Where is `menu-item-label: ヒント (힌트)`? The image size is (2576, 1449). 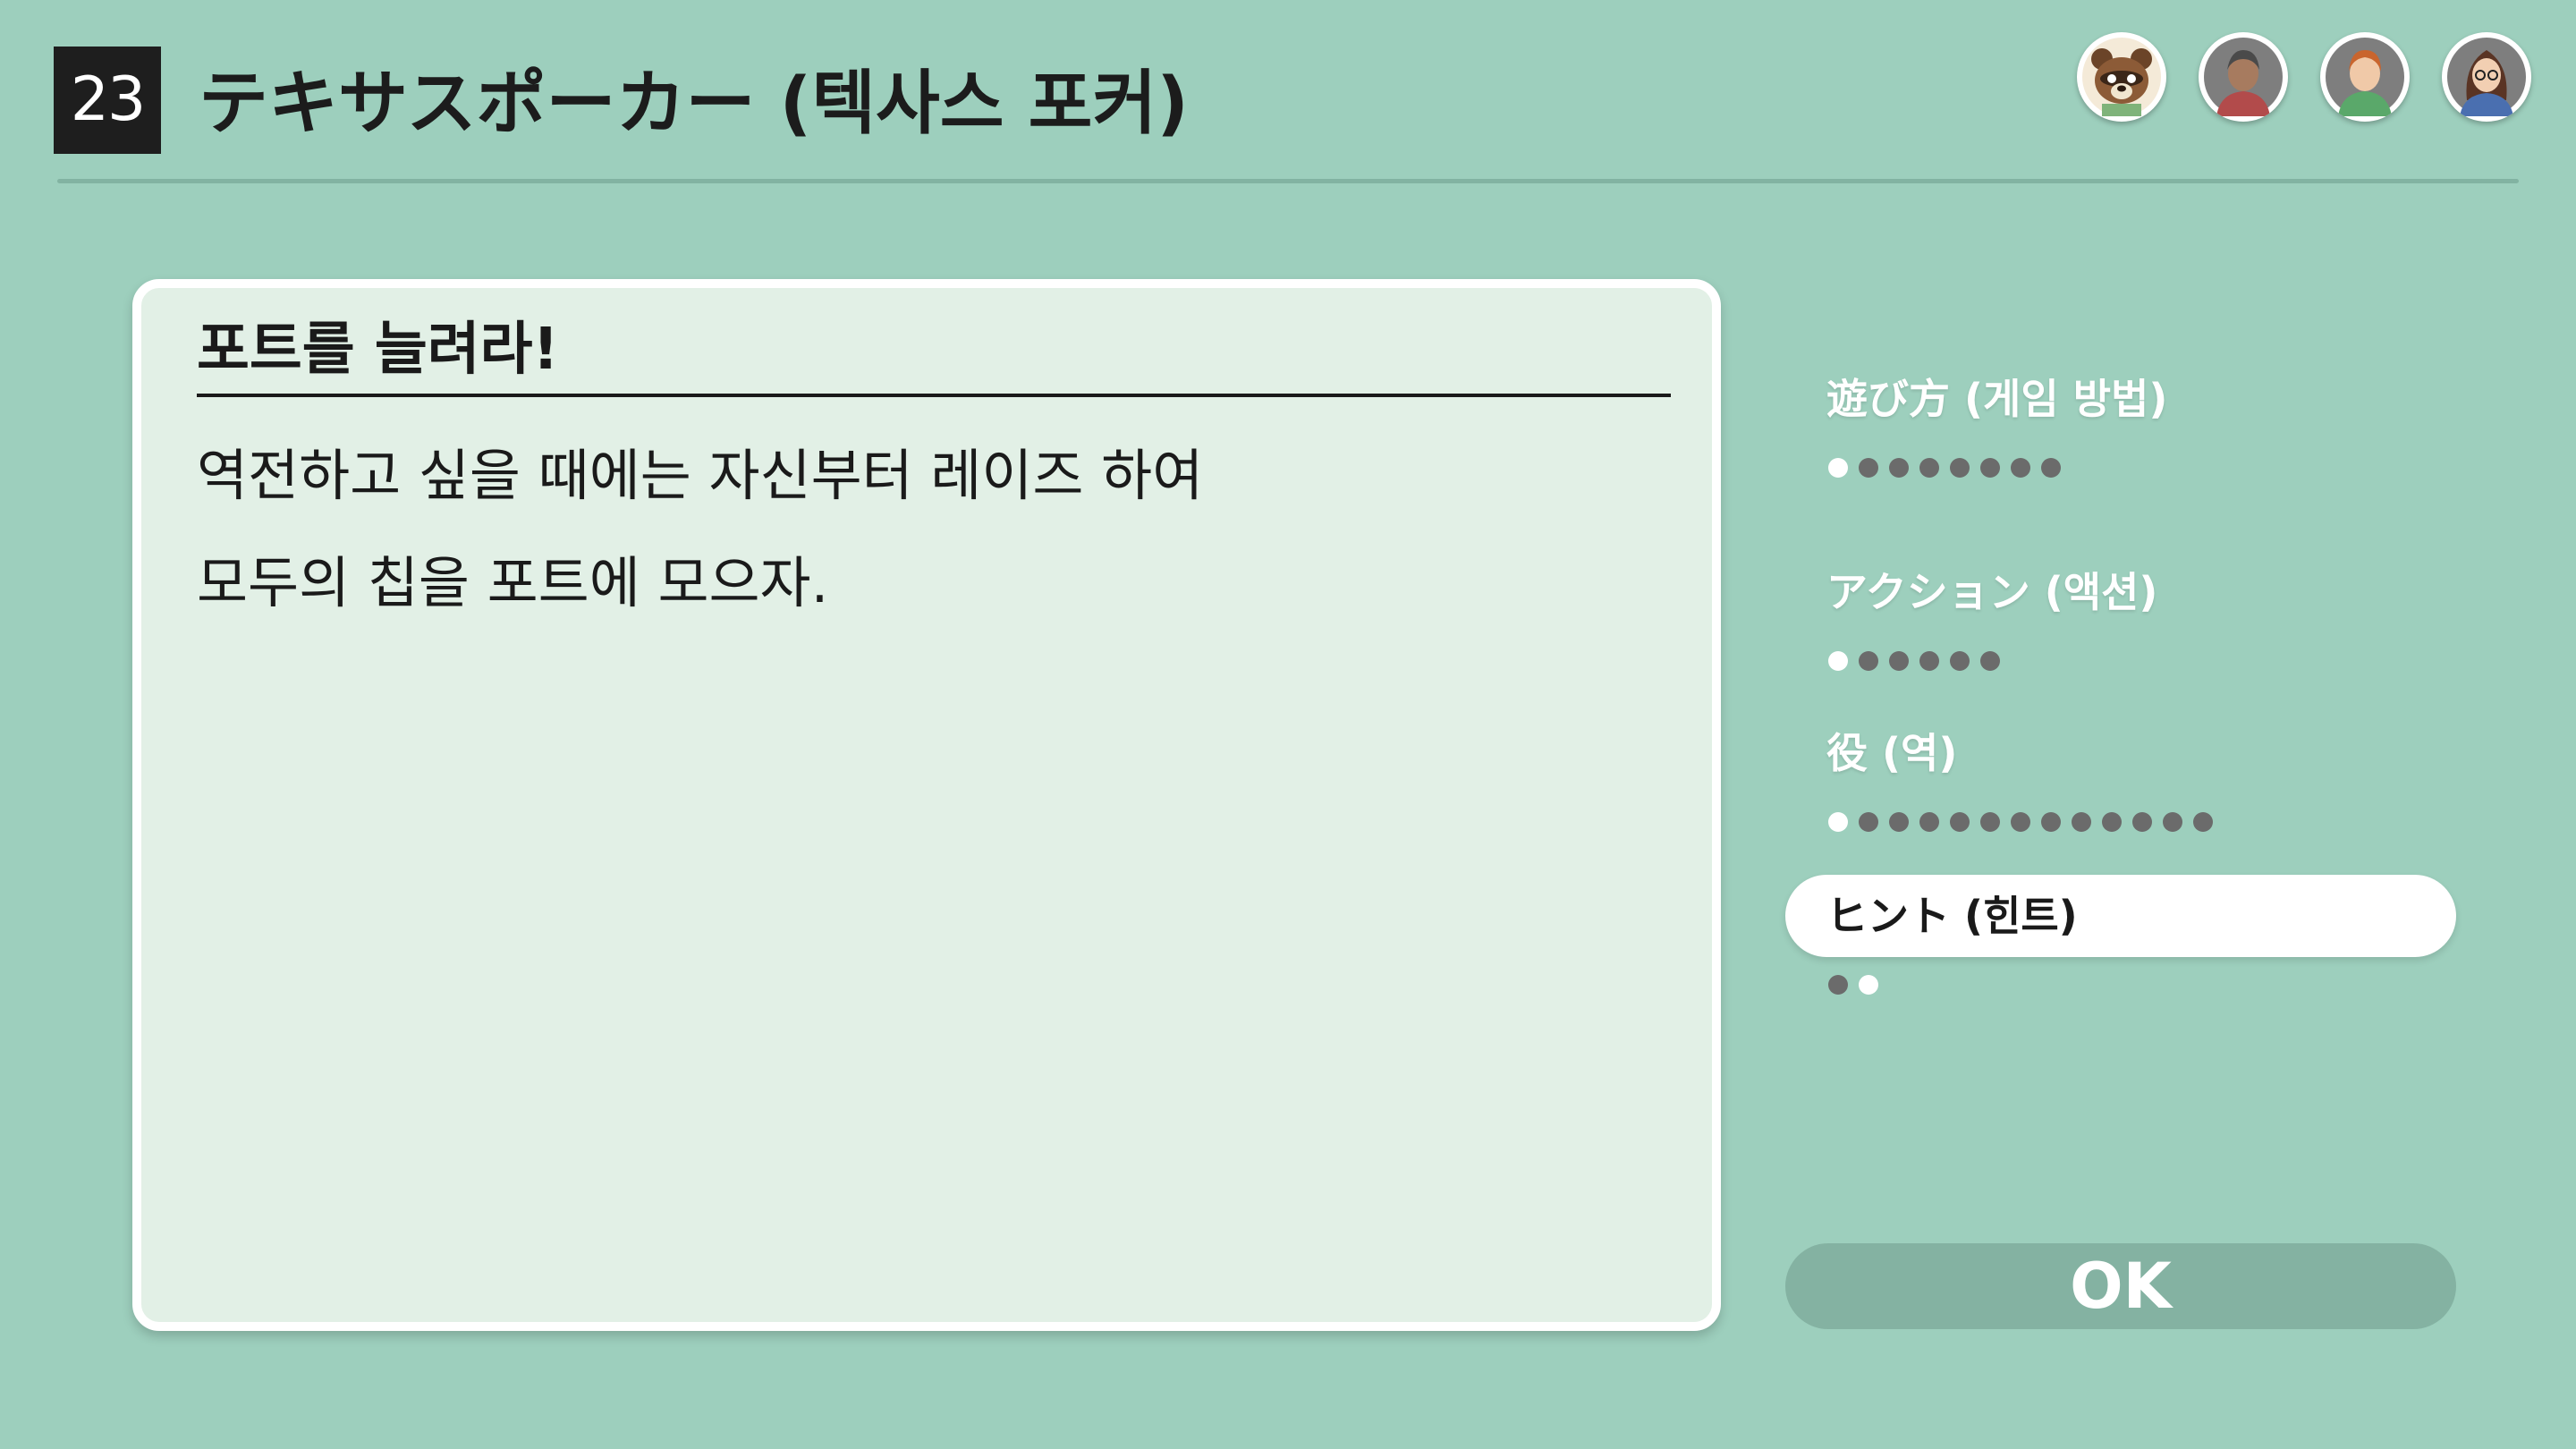
menu-item-label: ヒント (힌트) is located at coordinates (1952, 916).